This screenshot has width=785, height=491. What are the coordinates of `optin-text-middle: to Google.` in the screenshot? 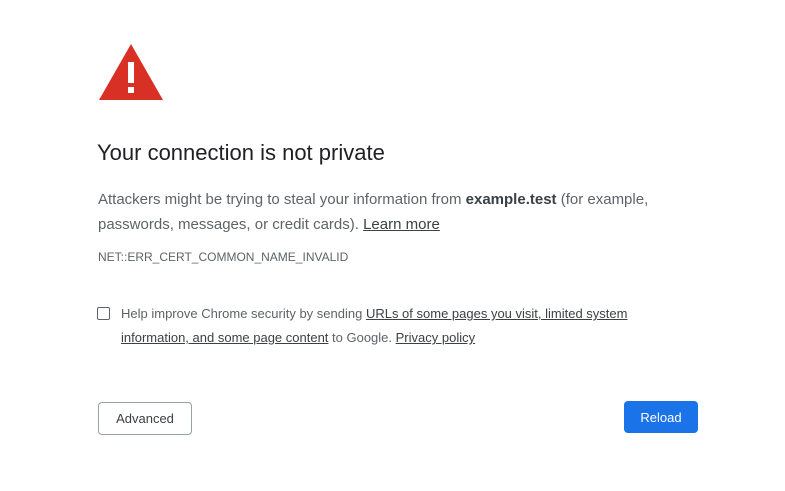 It's located at (362, 337).